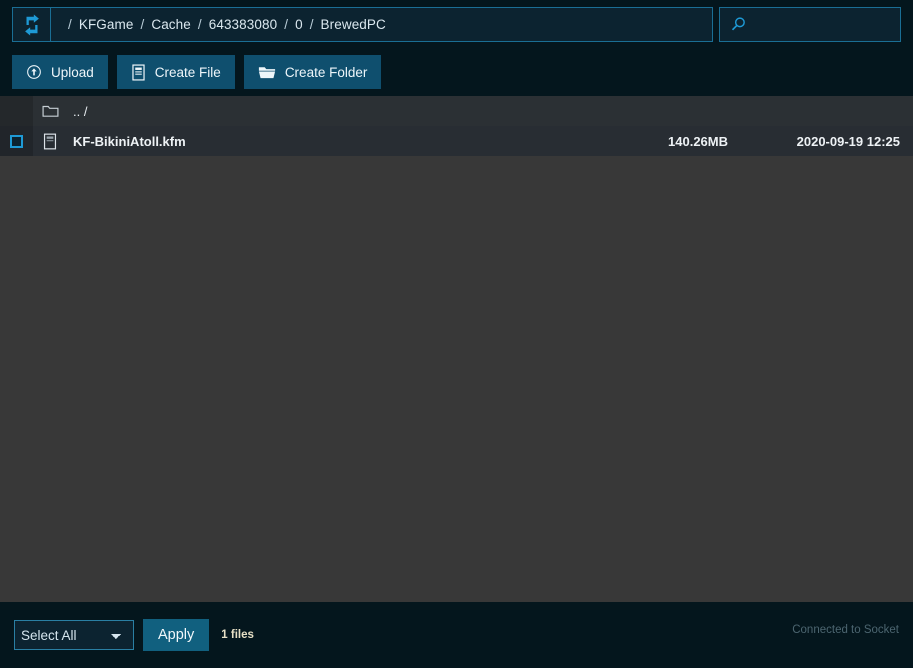 Image resolution: width=913 pixels, height=668 pixels. What do you see at coordinates (106, 24) in the screenshot?
I see `breadcrumb-item-0: KFGame` at bounding box center [106, 24].